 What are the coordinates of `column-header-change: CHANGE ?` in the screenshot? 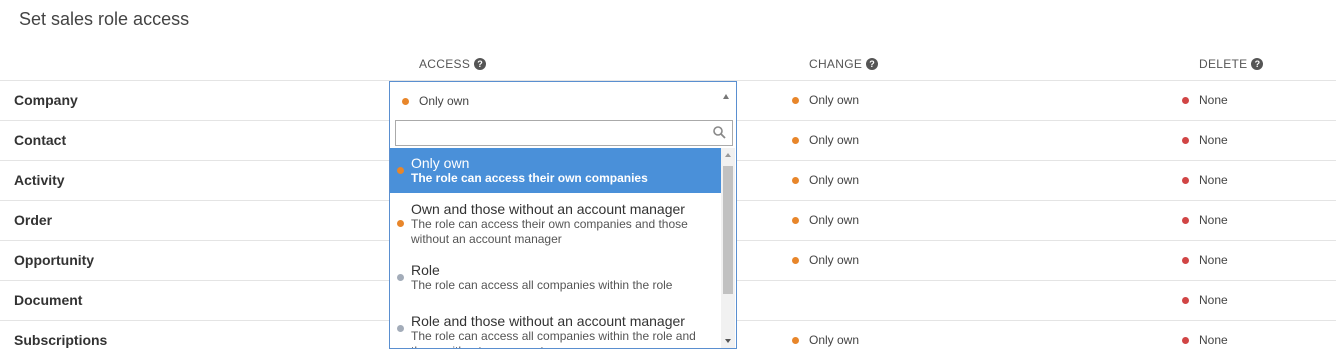 It's located at (844, 64).